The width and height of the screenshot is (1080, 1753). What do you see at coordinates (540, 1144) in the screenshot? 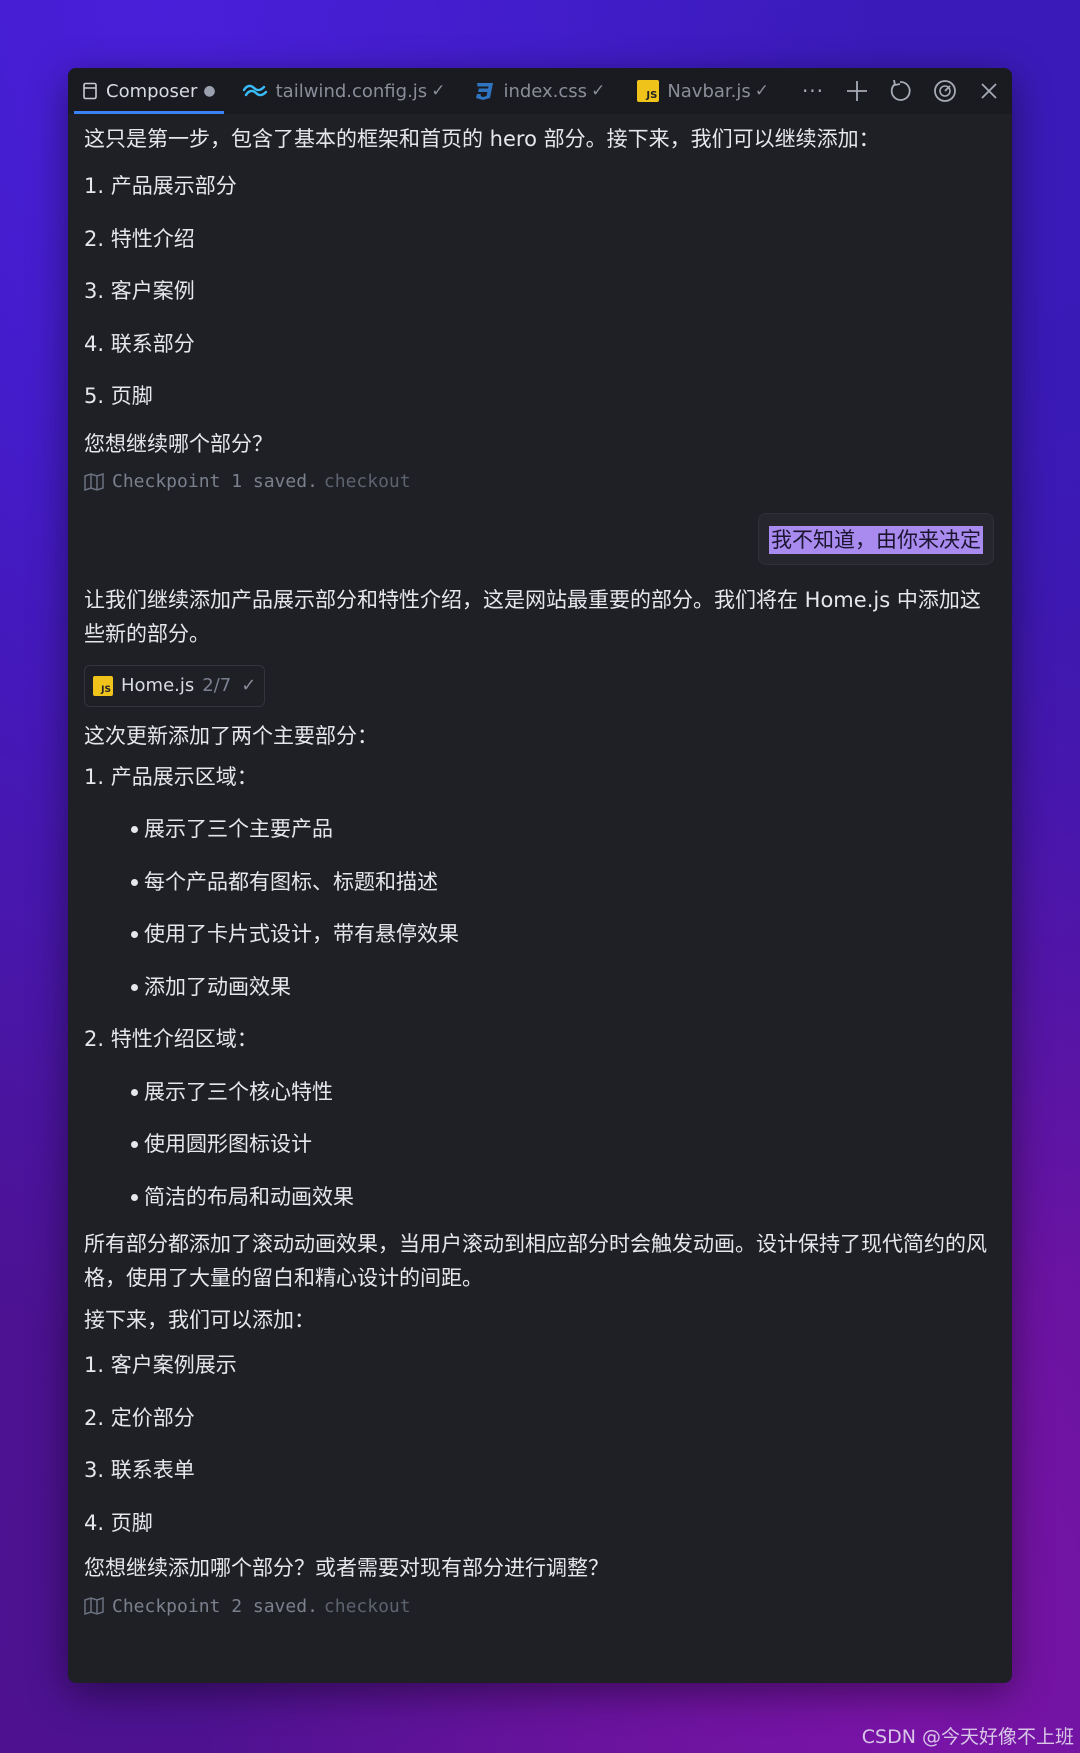
I see `list-item: 使用圆形图标设计` at bounding box center [540, 1144].